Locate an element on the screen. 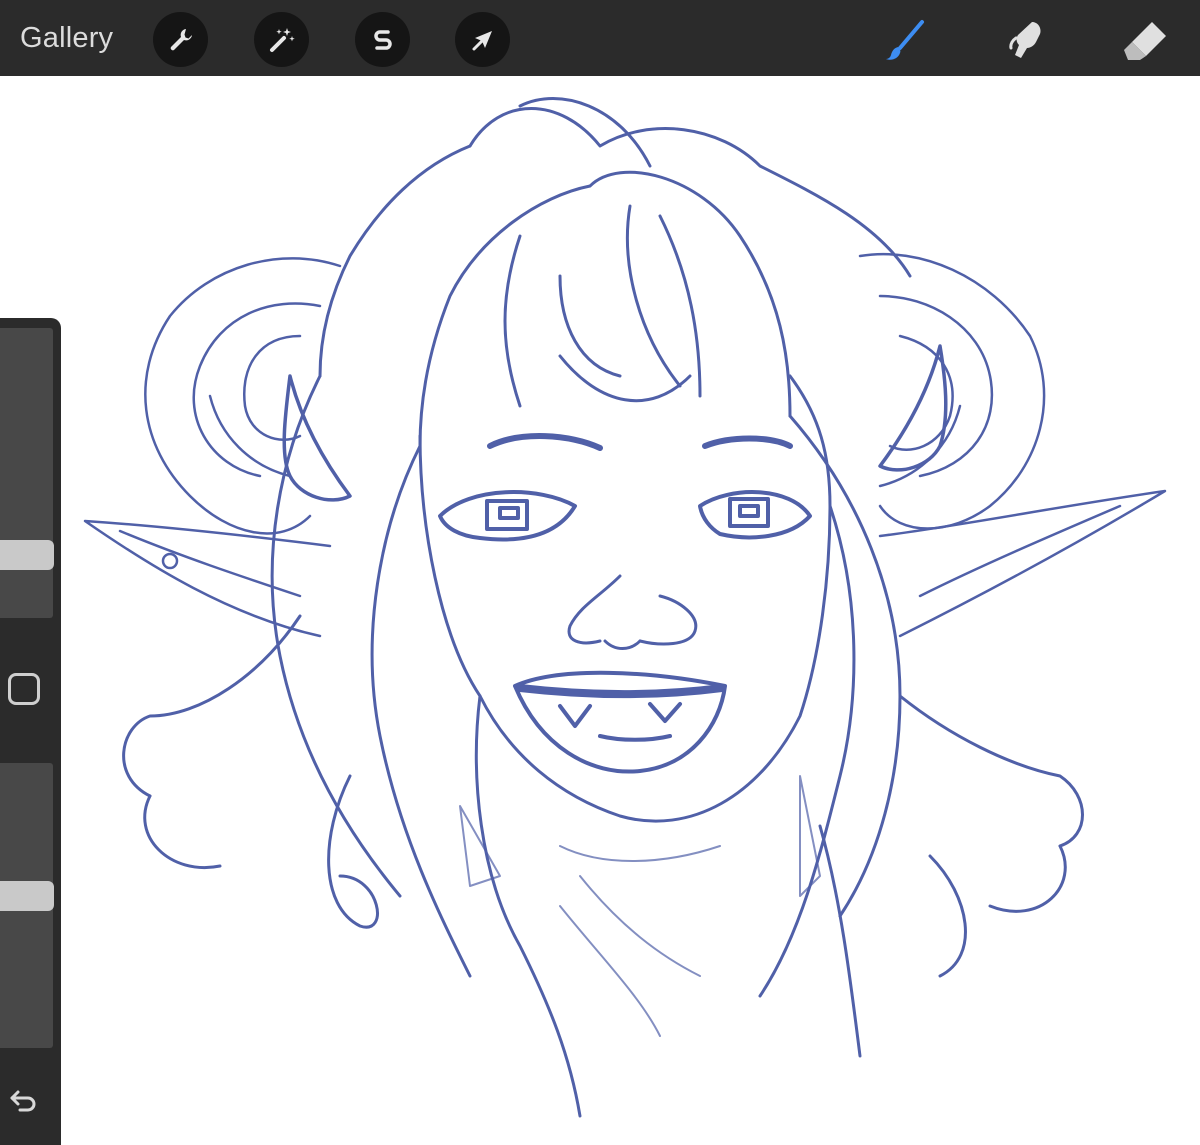 The image size is (1200, 1145). eraser-icon is located at coordinates (1145, 41).